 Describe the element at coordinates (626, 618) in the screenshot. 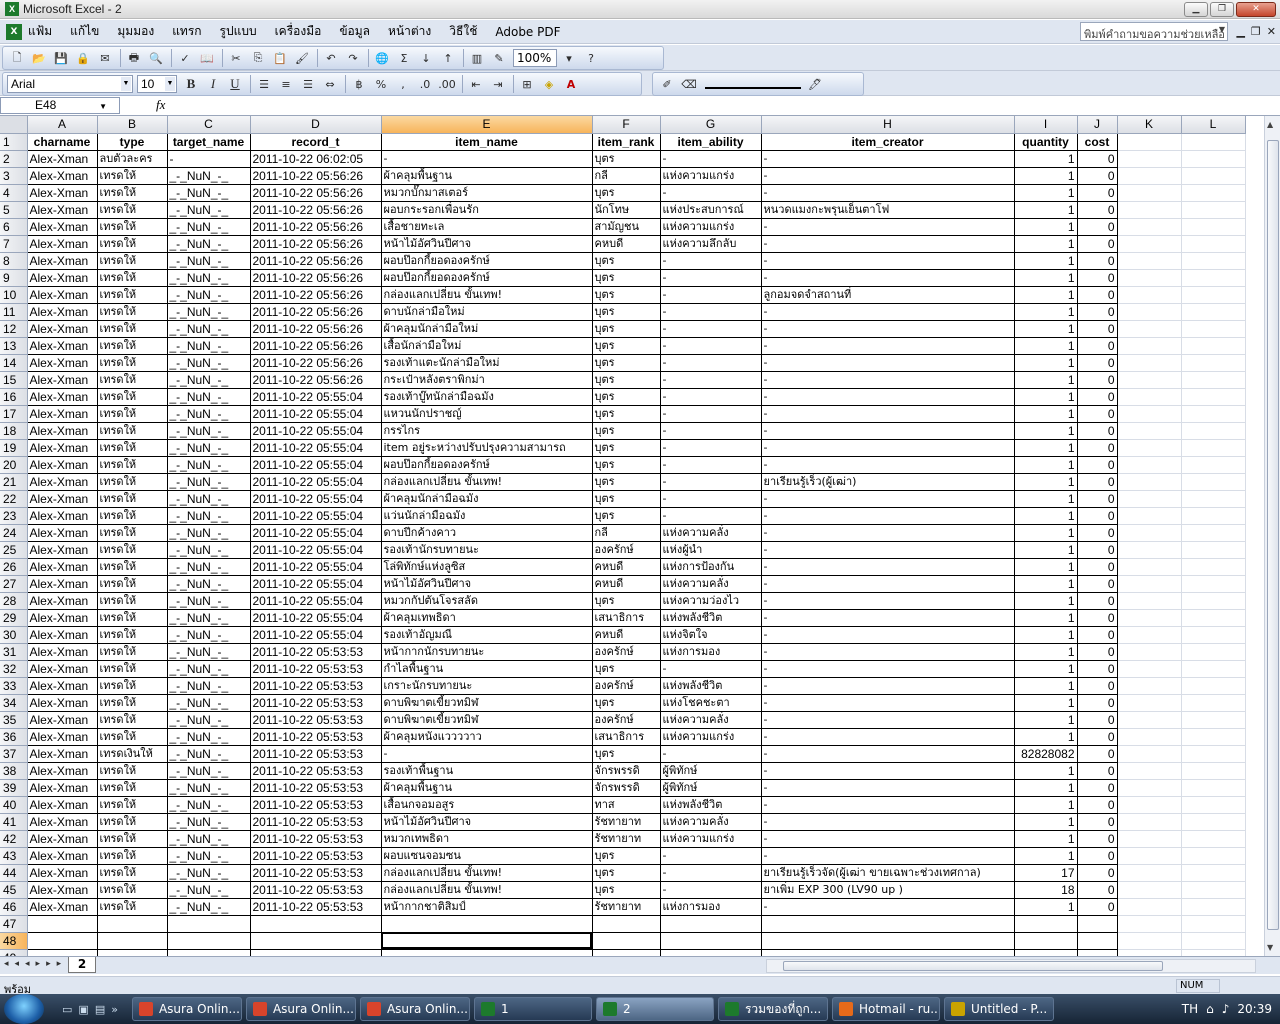

I see `cell: เสนาธิการ` at that location.